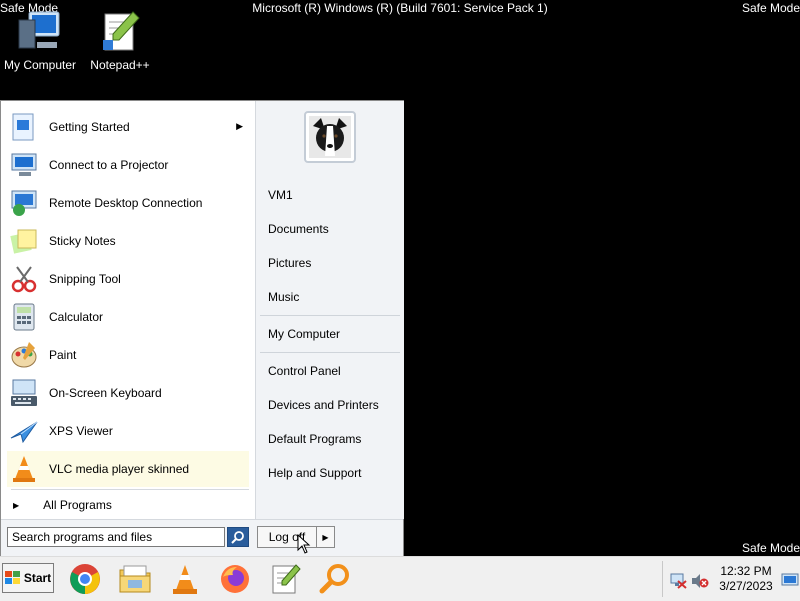  Describe the element at coordinates (24, 165) in the screenshot. I see `projector-icon` at that location.